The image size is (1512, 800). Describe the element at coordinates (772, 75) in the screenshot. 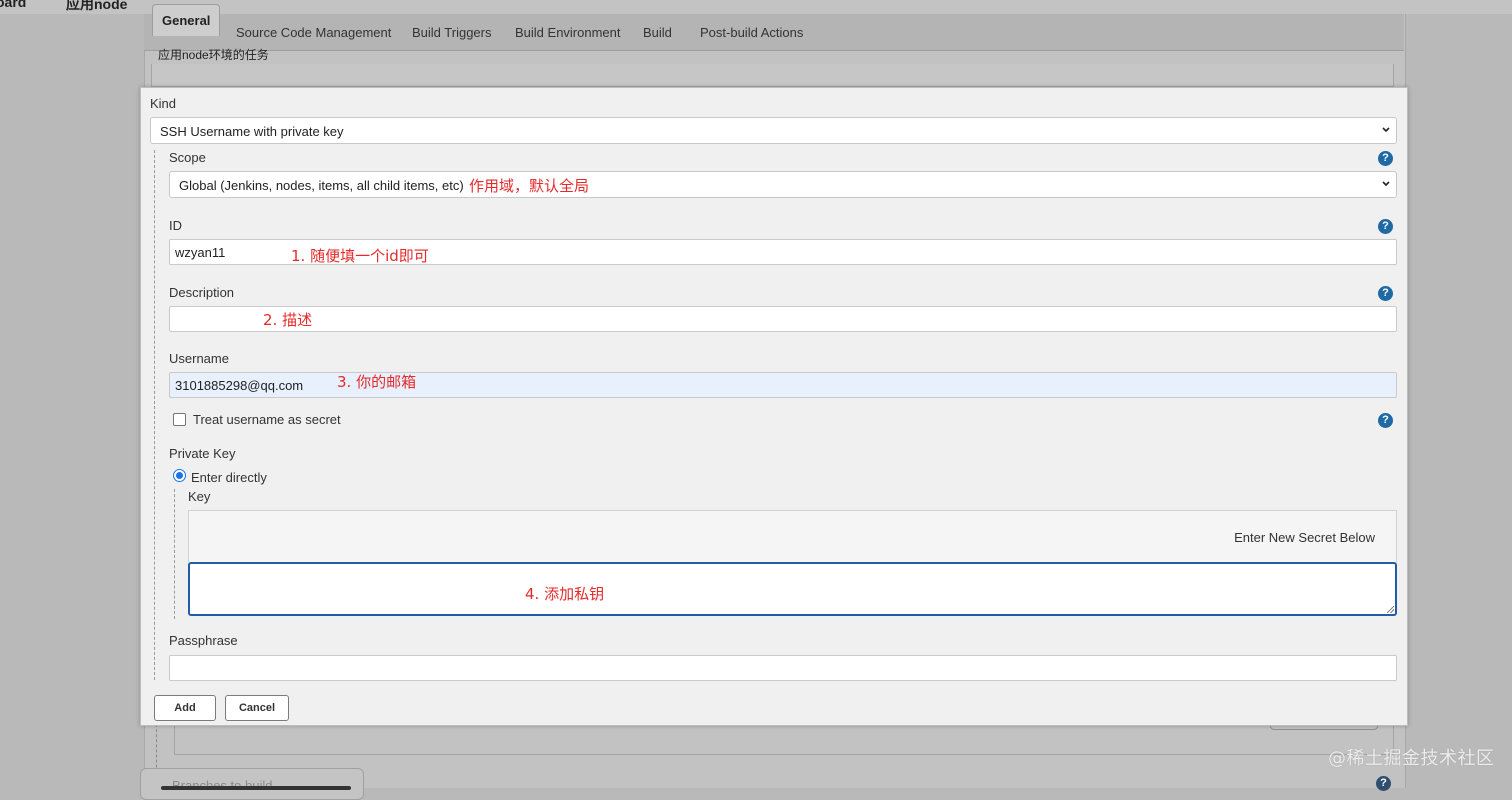

I see `job-description-box` at that location.